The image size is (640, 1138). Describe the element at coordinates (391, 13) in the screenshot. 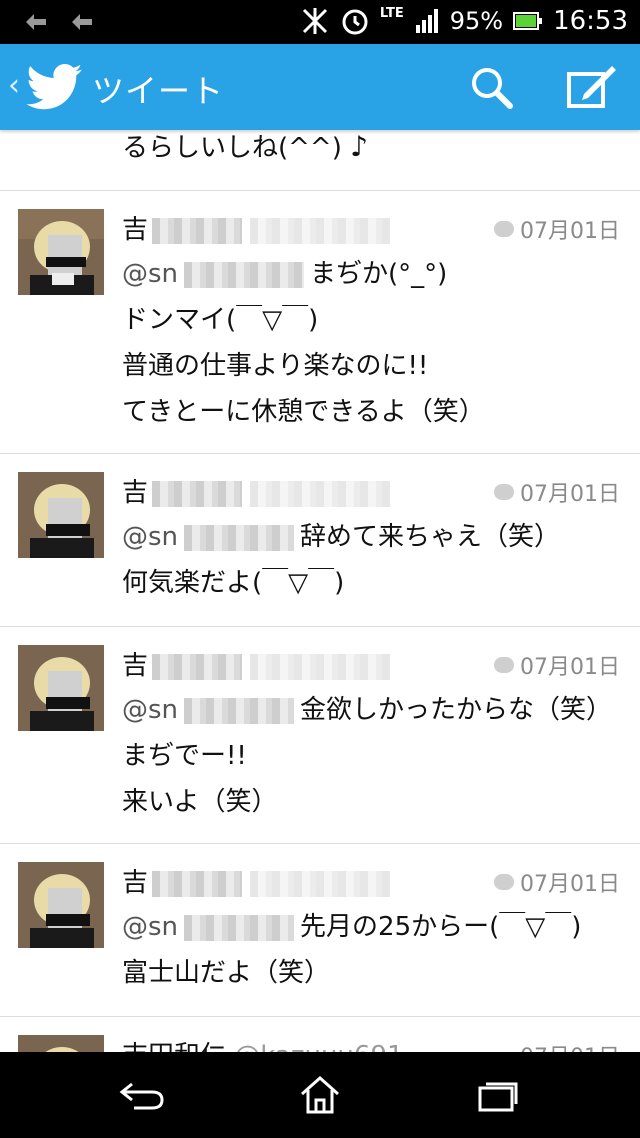

I see `network-type: LTE` at that location.